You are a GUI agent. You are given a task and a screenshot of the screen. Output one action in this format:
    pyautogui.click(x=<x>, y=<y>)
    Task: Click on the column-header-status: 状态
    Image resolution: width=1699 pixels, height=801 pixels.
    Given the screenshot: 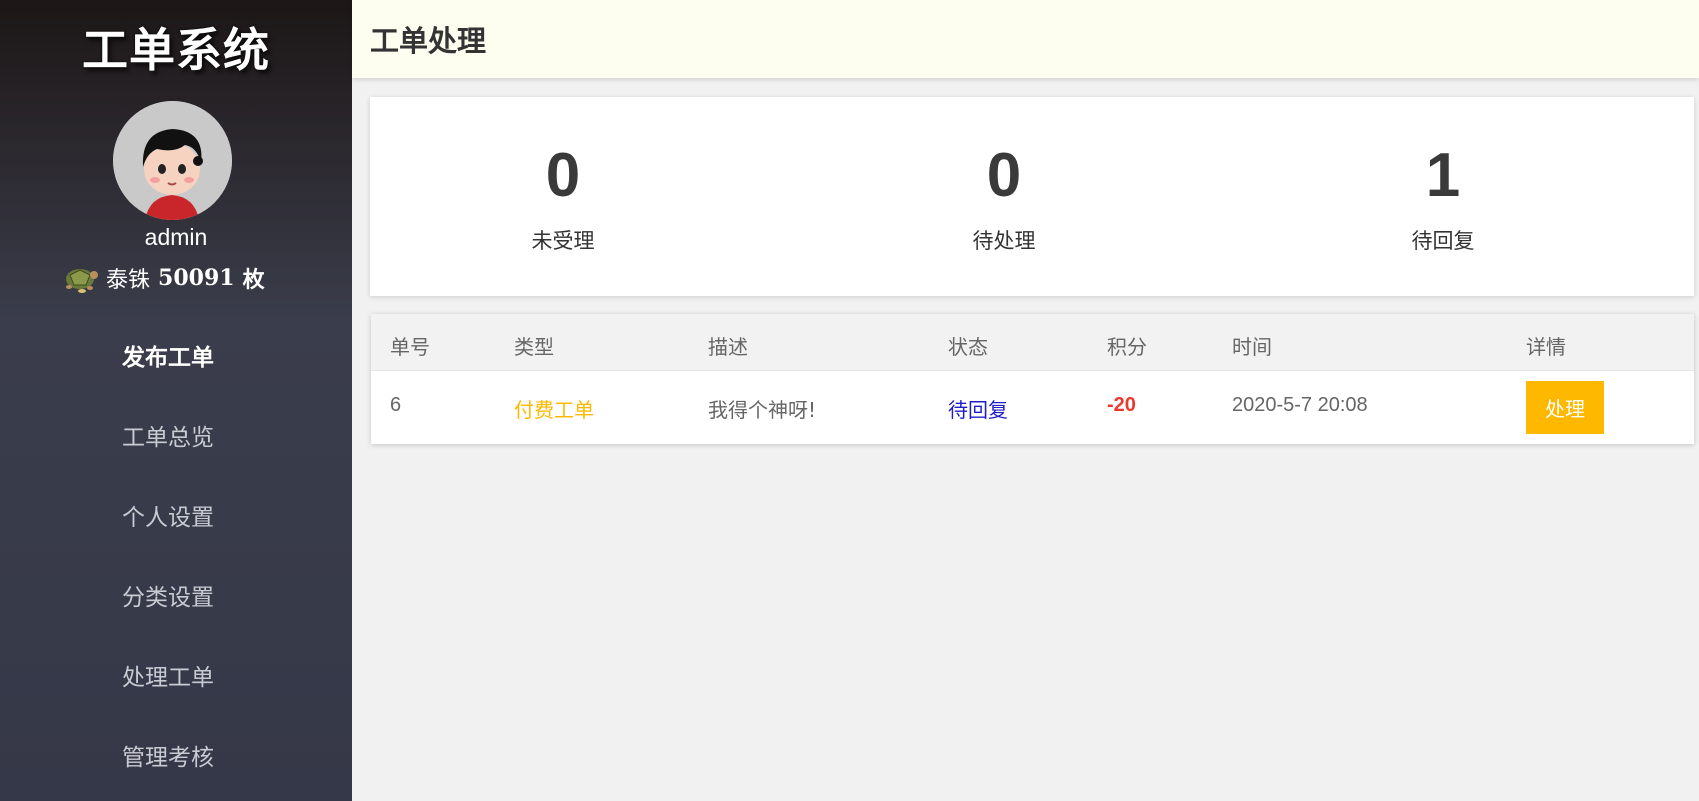 What is the action you would take?
    pyautogui.click(x=968, y=347)
    